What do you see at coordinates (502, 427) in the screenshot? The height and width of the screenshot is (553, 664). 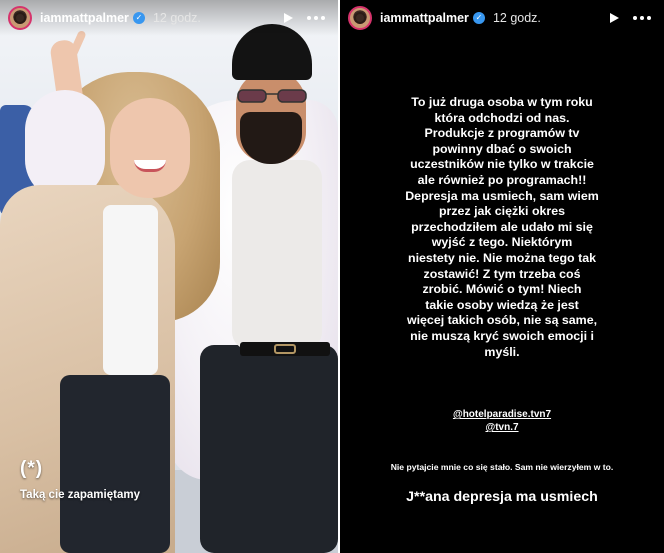 I see `mention-tvn7: @tvn.7` at bounding box center [502, 427].